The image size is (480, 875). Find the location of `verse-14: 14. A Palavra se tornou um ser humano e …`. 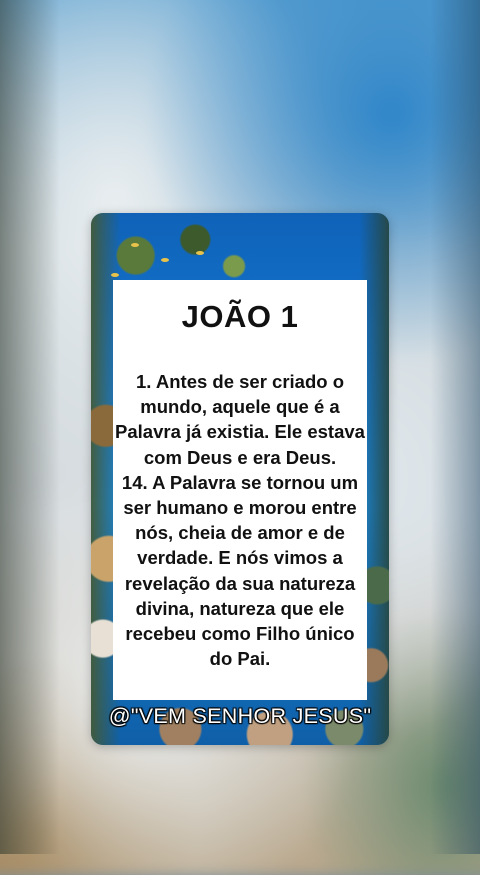

verse-14: 14. A Palavra se tornou um ser humano e … is located at coordinates (240, 570).